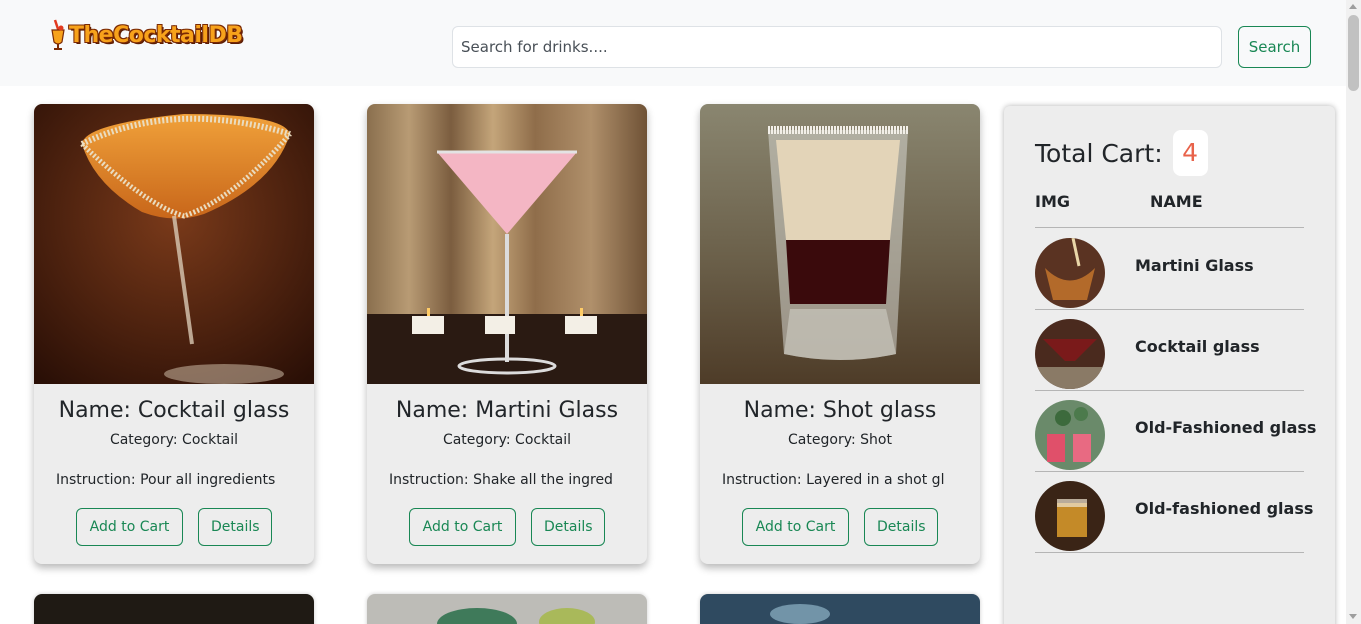  Describe the element at coordinates (1353, 53) in the screenshot. I see `scroll-thumb` at that location.